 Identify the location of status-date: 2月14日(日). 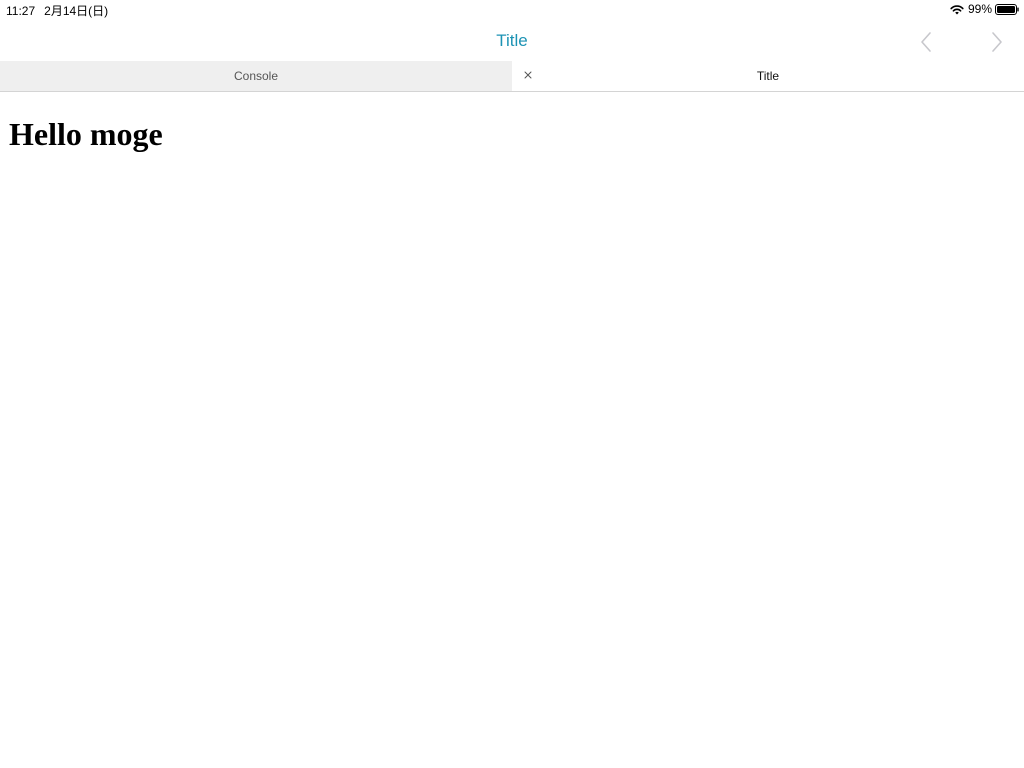
(76, 11).